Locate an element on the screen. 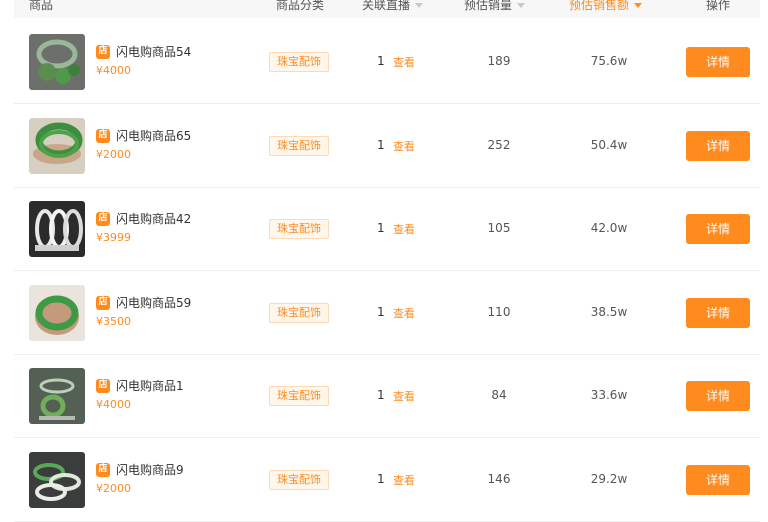 This screenshot has height=522, width=768. product-title: 店 闪电购商品1 is located at coordinates (140, 385).